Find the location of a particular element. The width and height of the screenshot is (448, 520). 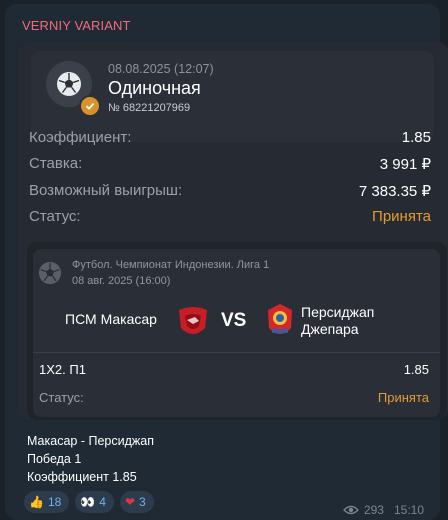

away-team-name-line1: Персиджап is located at coordinates (338, 312).